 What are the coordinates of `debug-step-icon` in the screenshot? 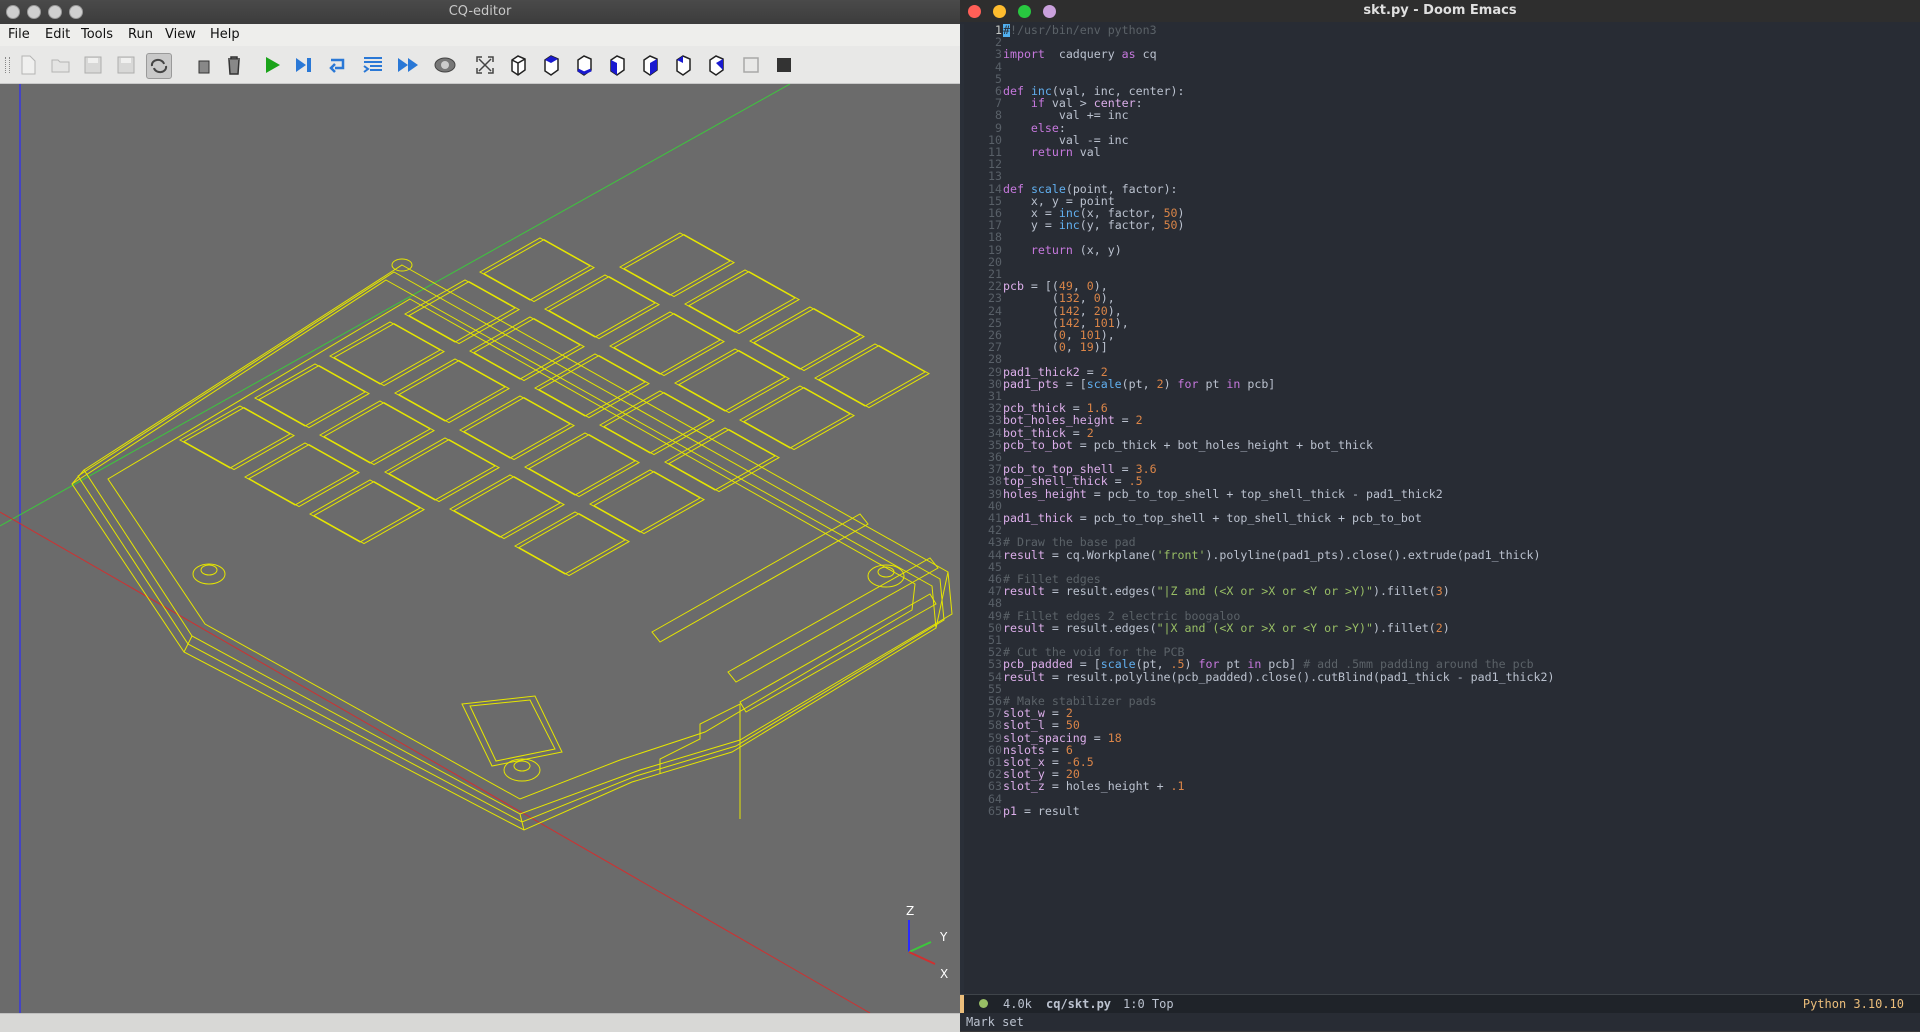 It's located at (373, 65).